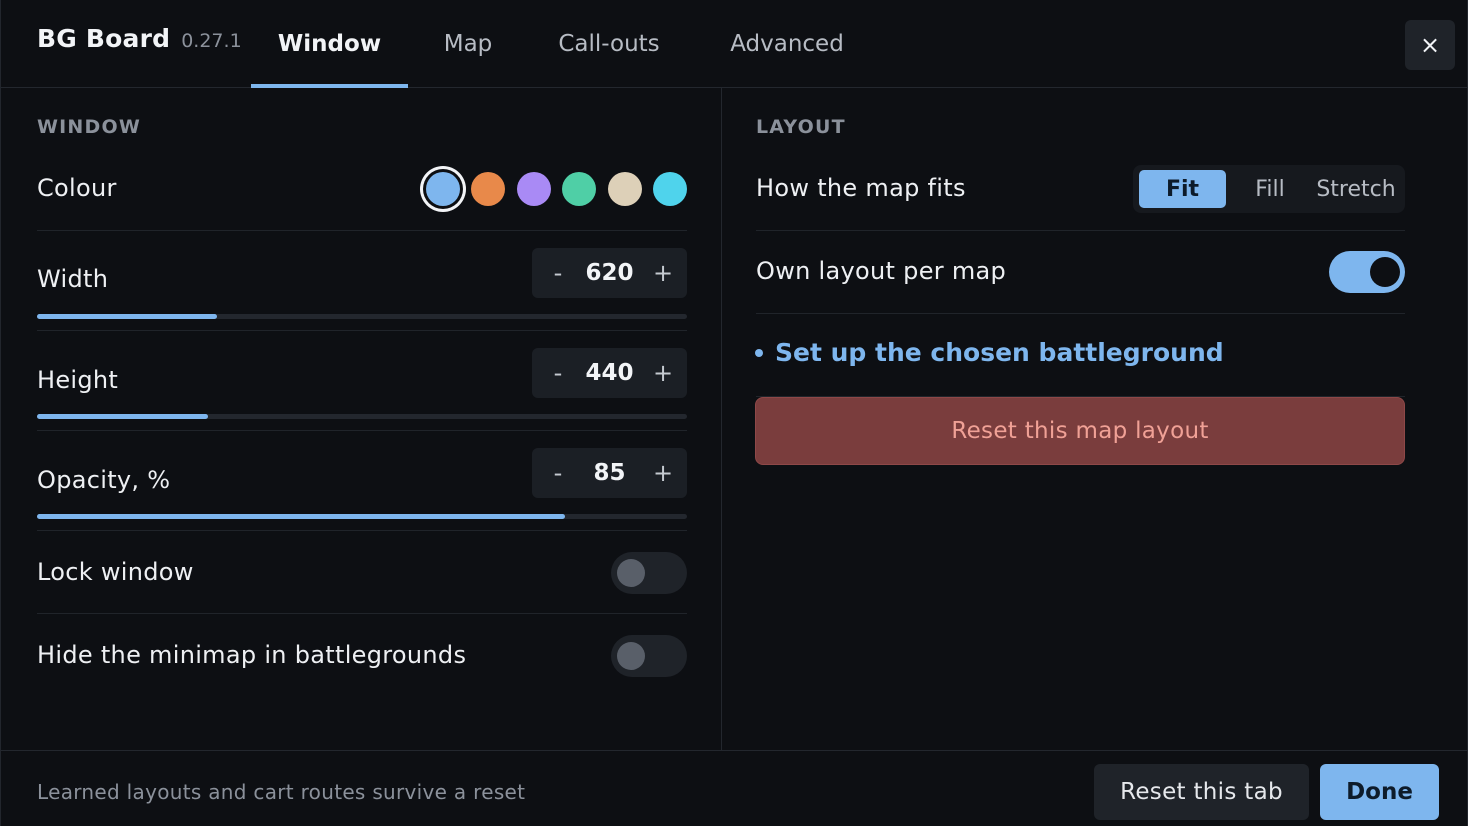 The image size is (1468, 826). Describe the element at coordinates (89, 127) in the screenshot. I see `window-section-title: WINDOW` at that location.